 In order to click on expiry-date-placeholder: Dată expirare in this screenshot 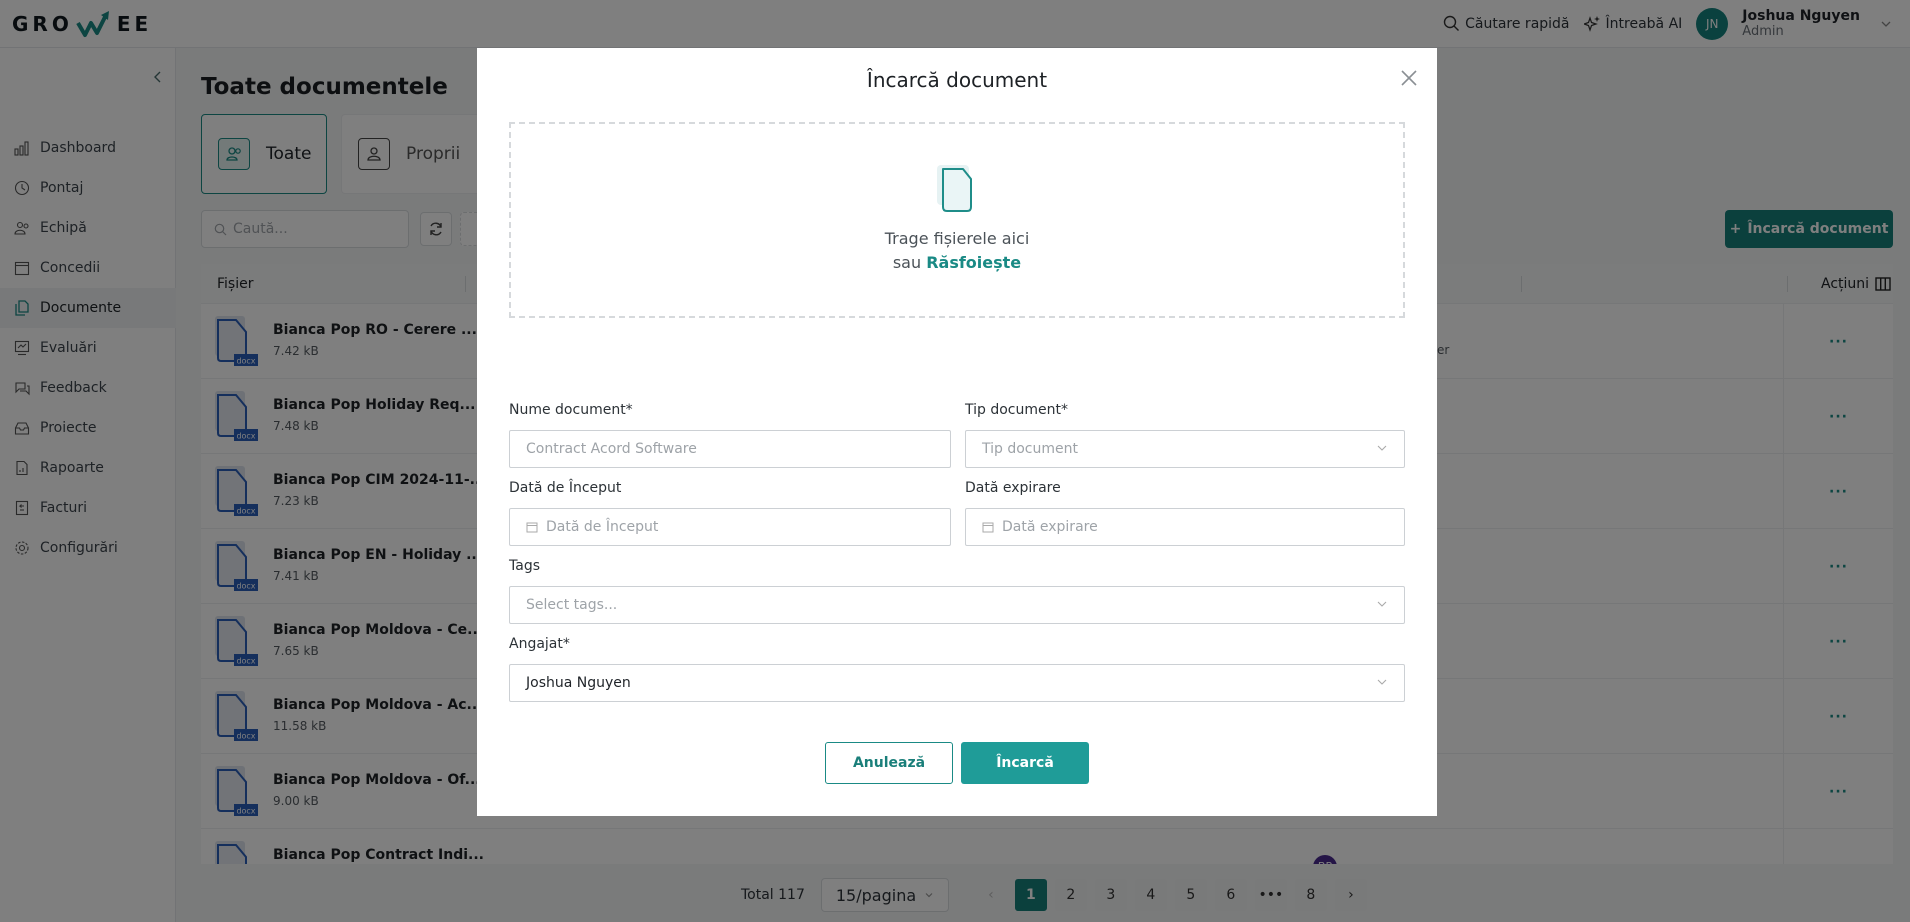, I will do `click(1050, 527)`.